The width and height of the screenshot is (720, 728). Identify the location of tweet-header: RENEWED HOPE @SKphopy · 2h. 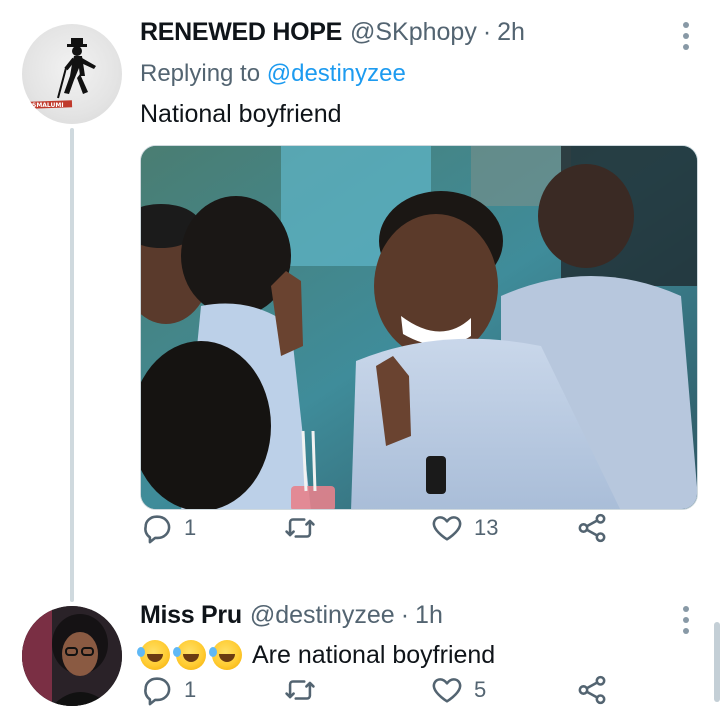
(332, 32).